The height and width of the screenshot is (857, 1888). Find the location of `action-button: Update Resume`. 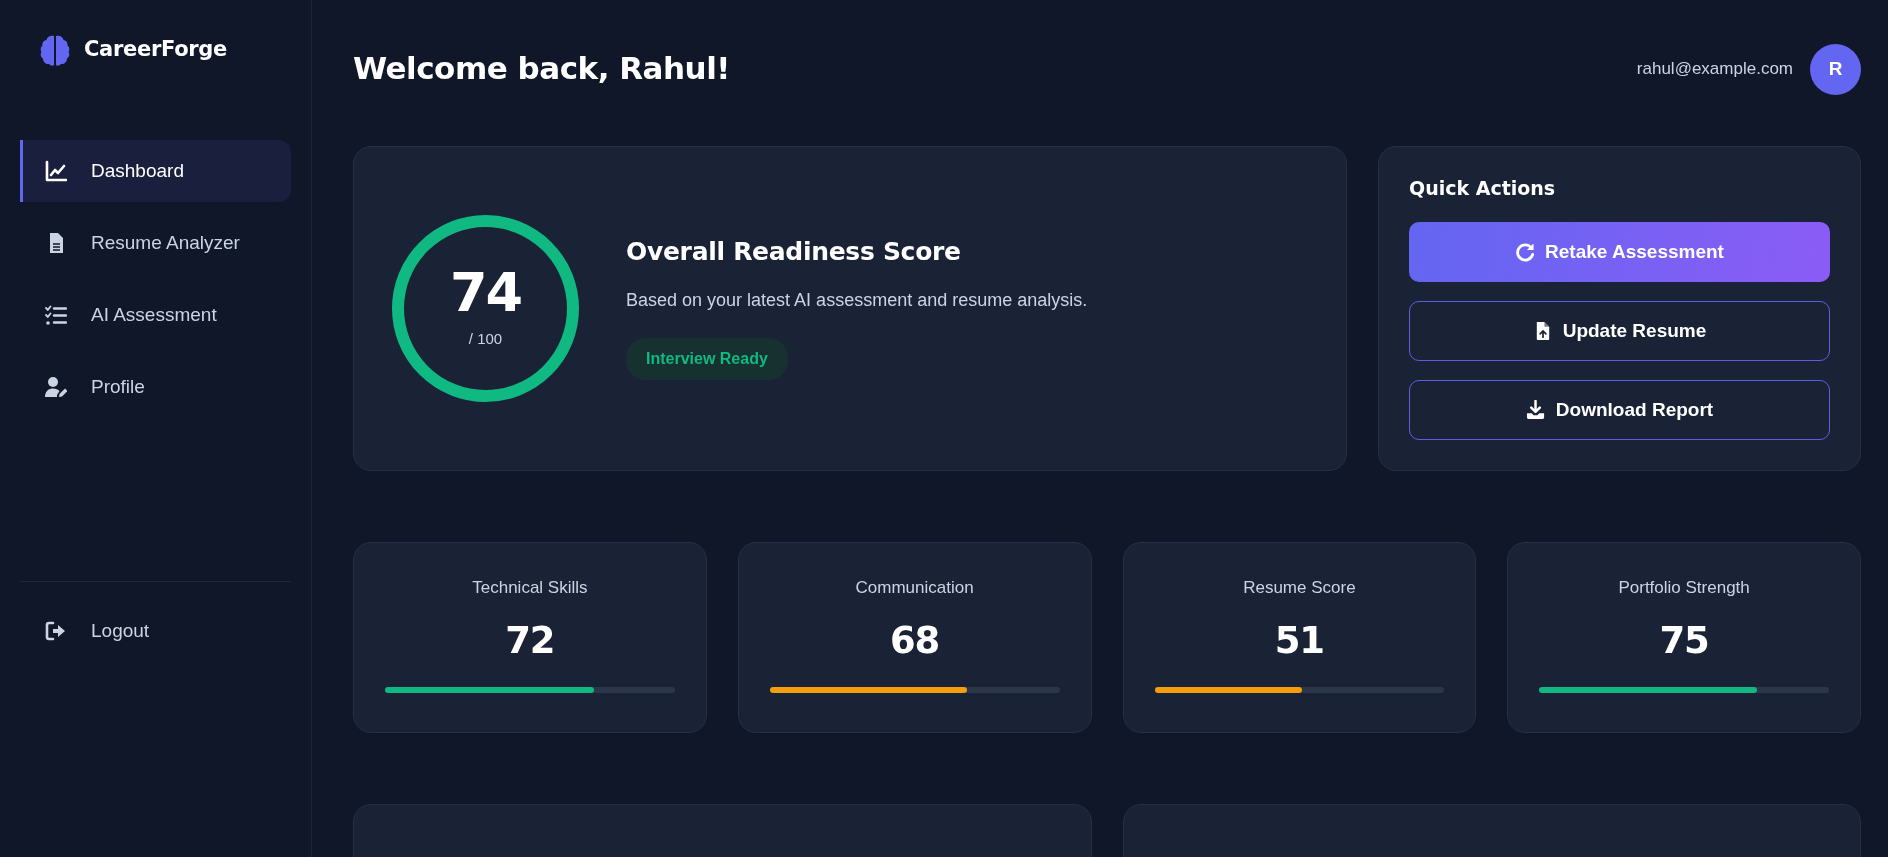

action-button: Update Resume is located at coordinates (1619, 330).